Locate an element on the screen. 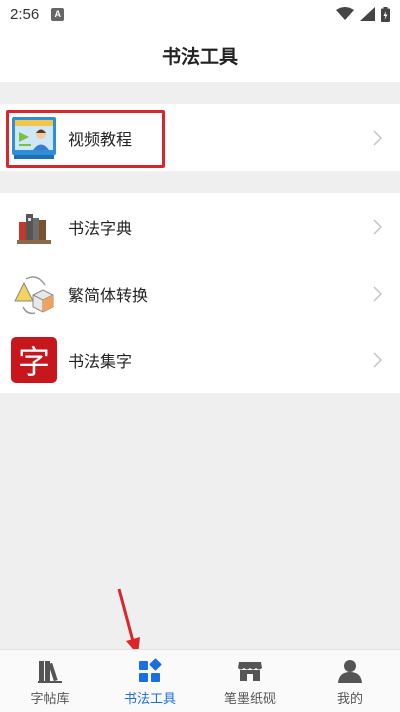  nav-item-library: 字帖库 is located at coordinates (50, 681).